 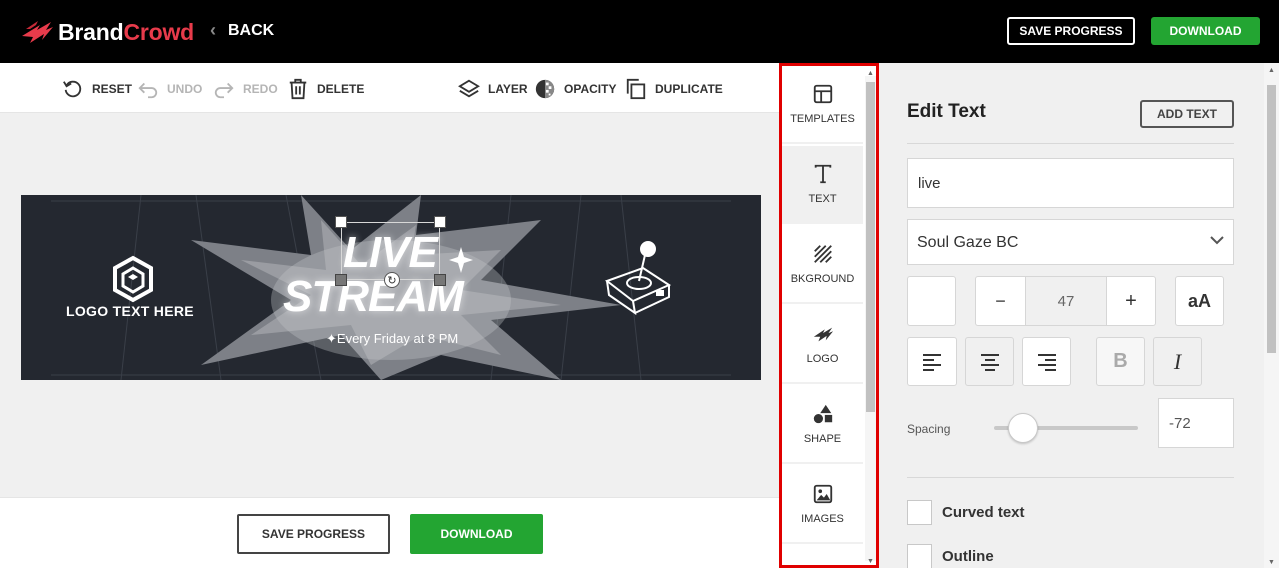 What do you see at coordinates (870, 247) in the screenshot?
I see `sidebar-scroll-thumb` at bounding box center [870, 247].